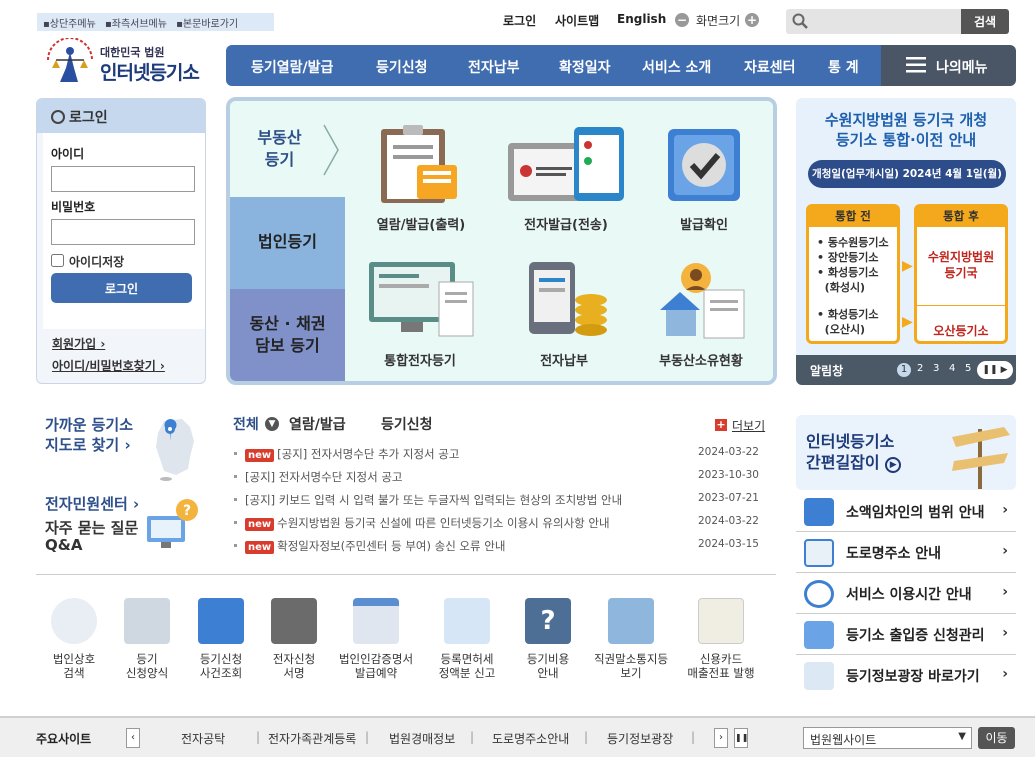 The width and height of the screenshot is (1035, 757). What do you see at coordinates (907, 266) in the screenshot?
I see `arrow-right-icon: ▶` at bounding box center [907, 266].